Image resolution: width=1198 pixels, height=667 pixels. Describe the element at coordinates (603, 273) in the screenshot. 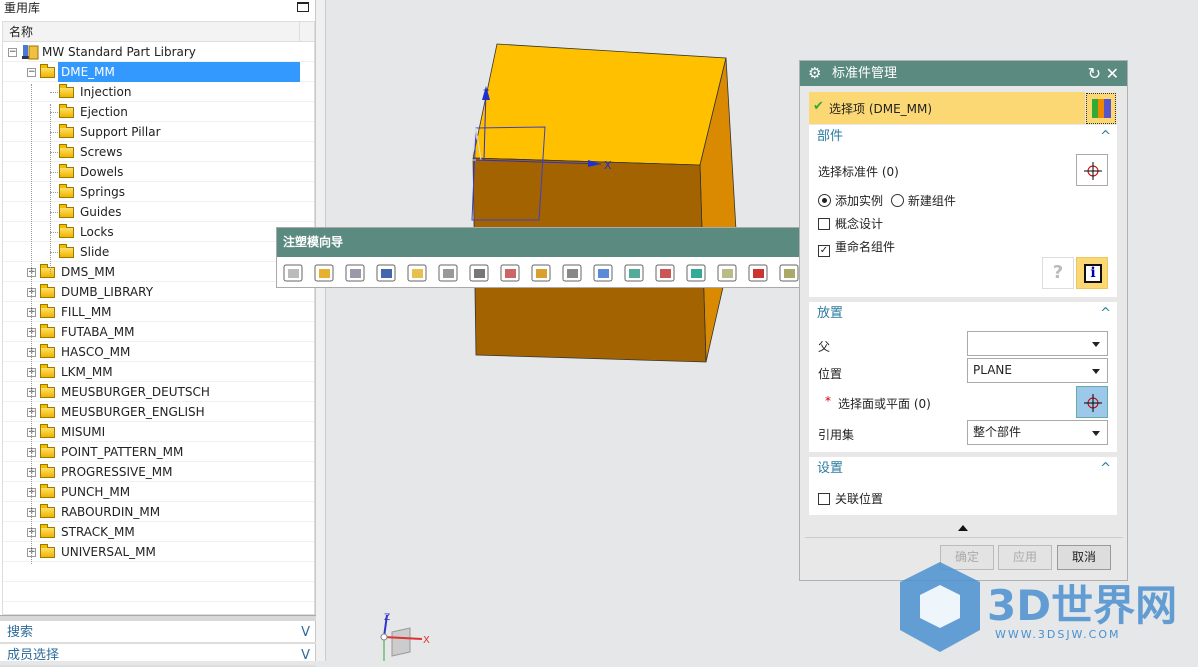

I see `standard-part-icon` at that location.